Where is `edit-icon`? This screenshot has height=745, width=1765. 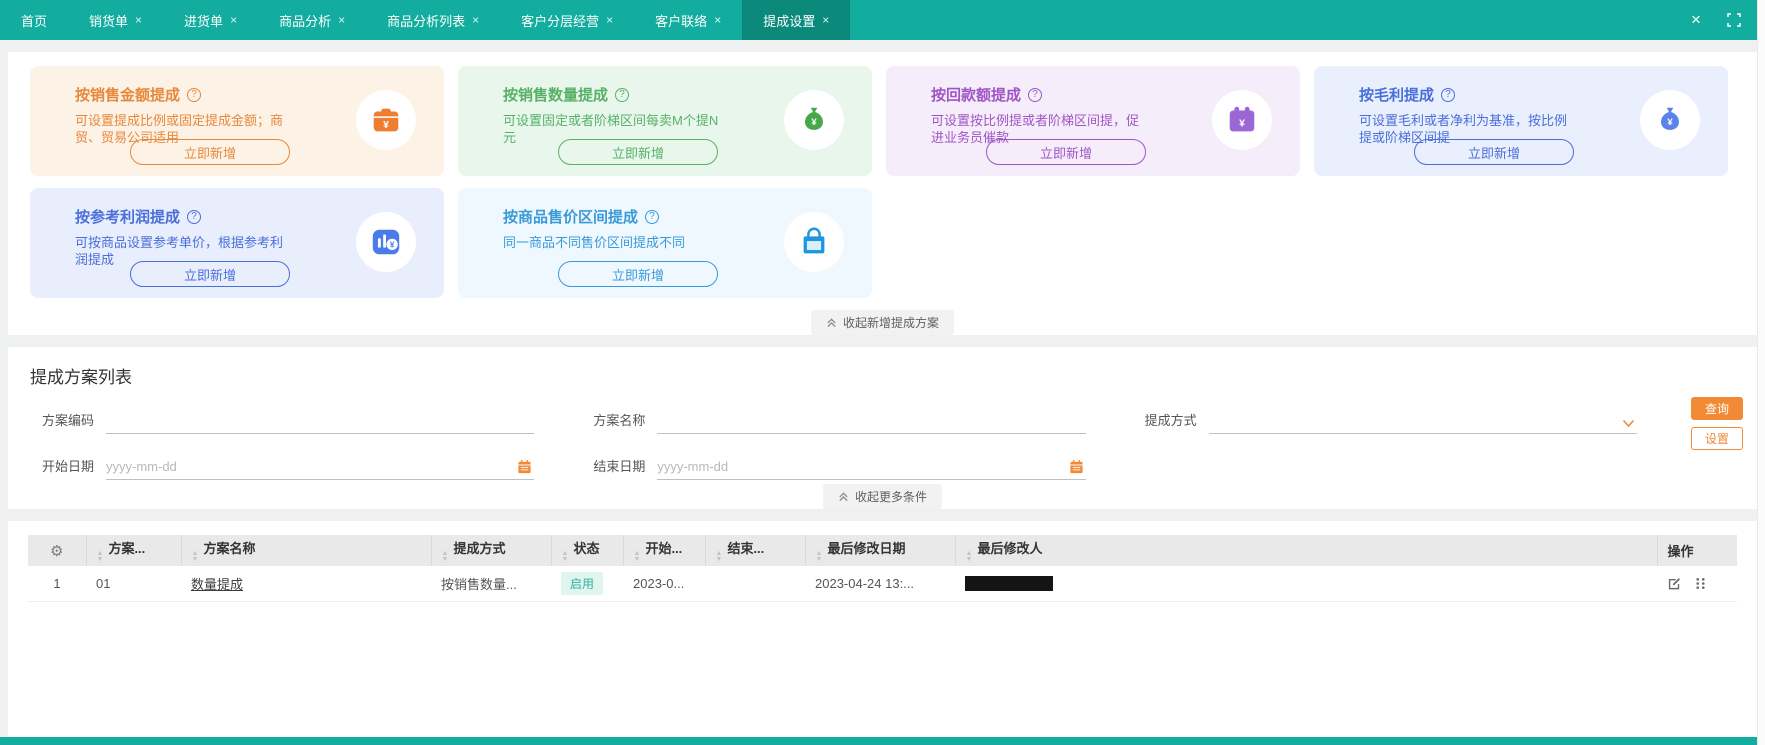 edit-icon is located at coordinates (1674, 583).